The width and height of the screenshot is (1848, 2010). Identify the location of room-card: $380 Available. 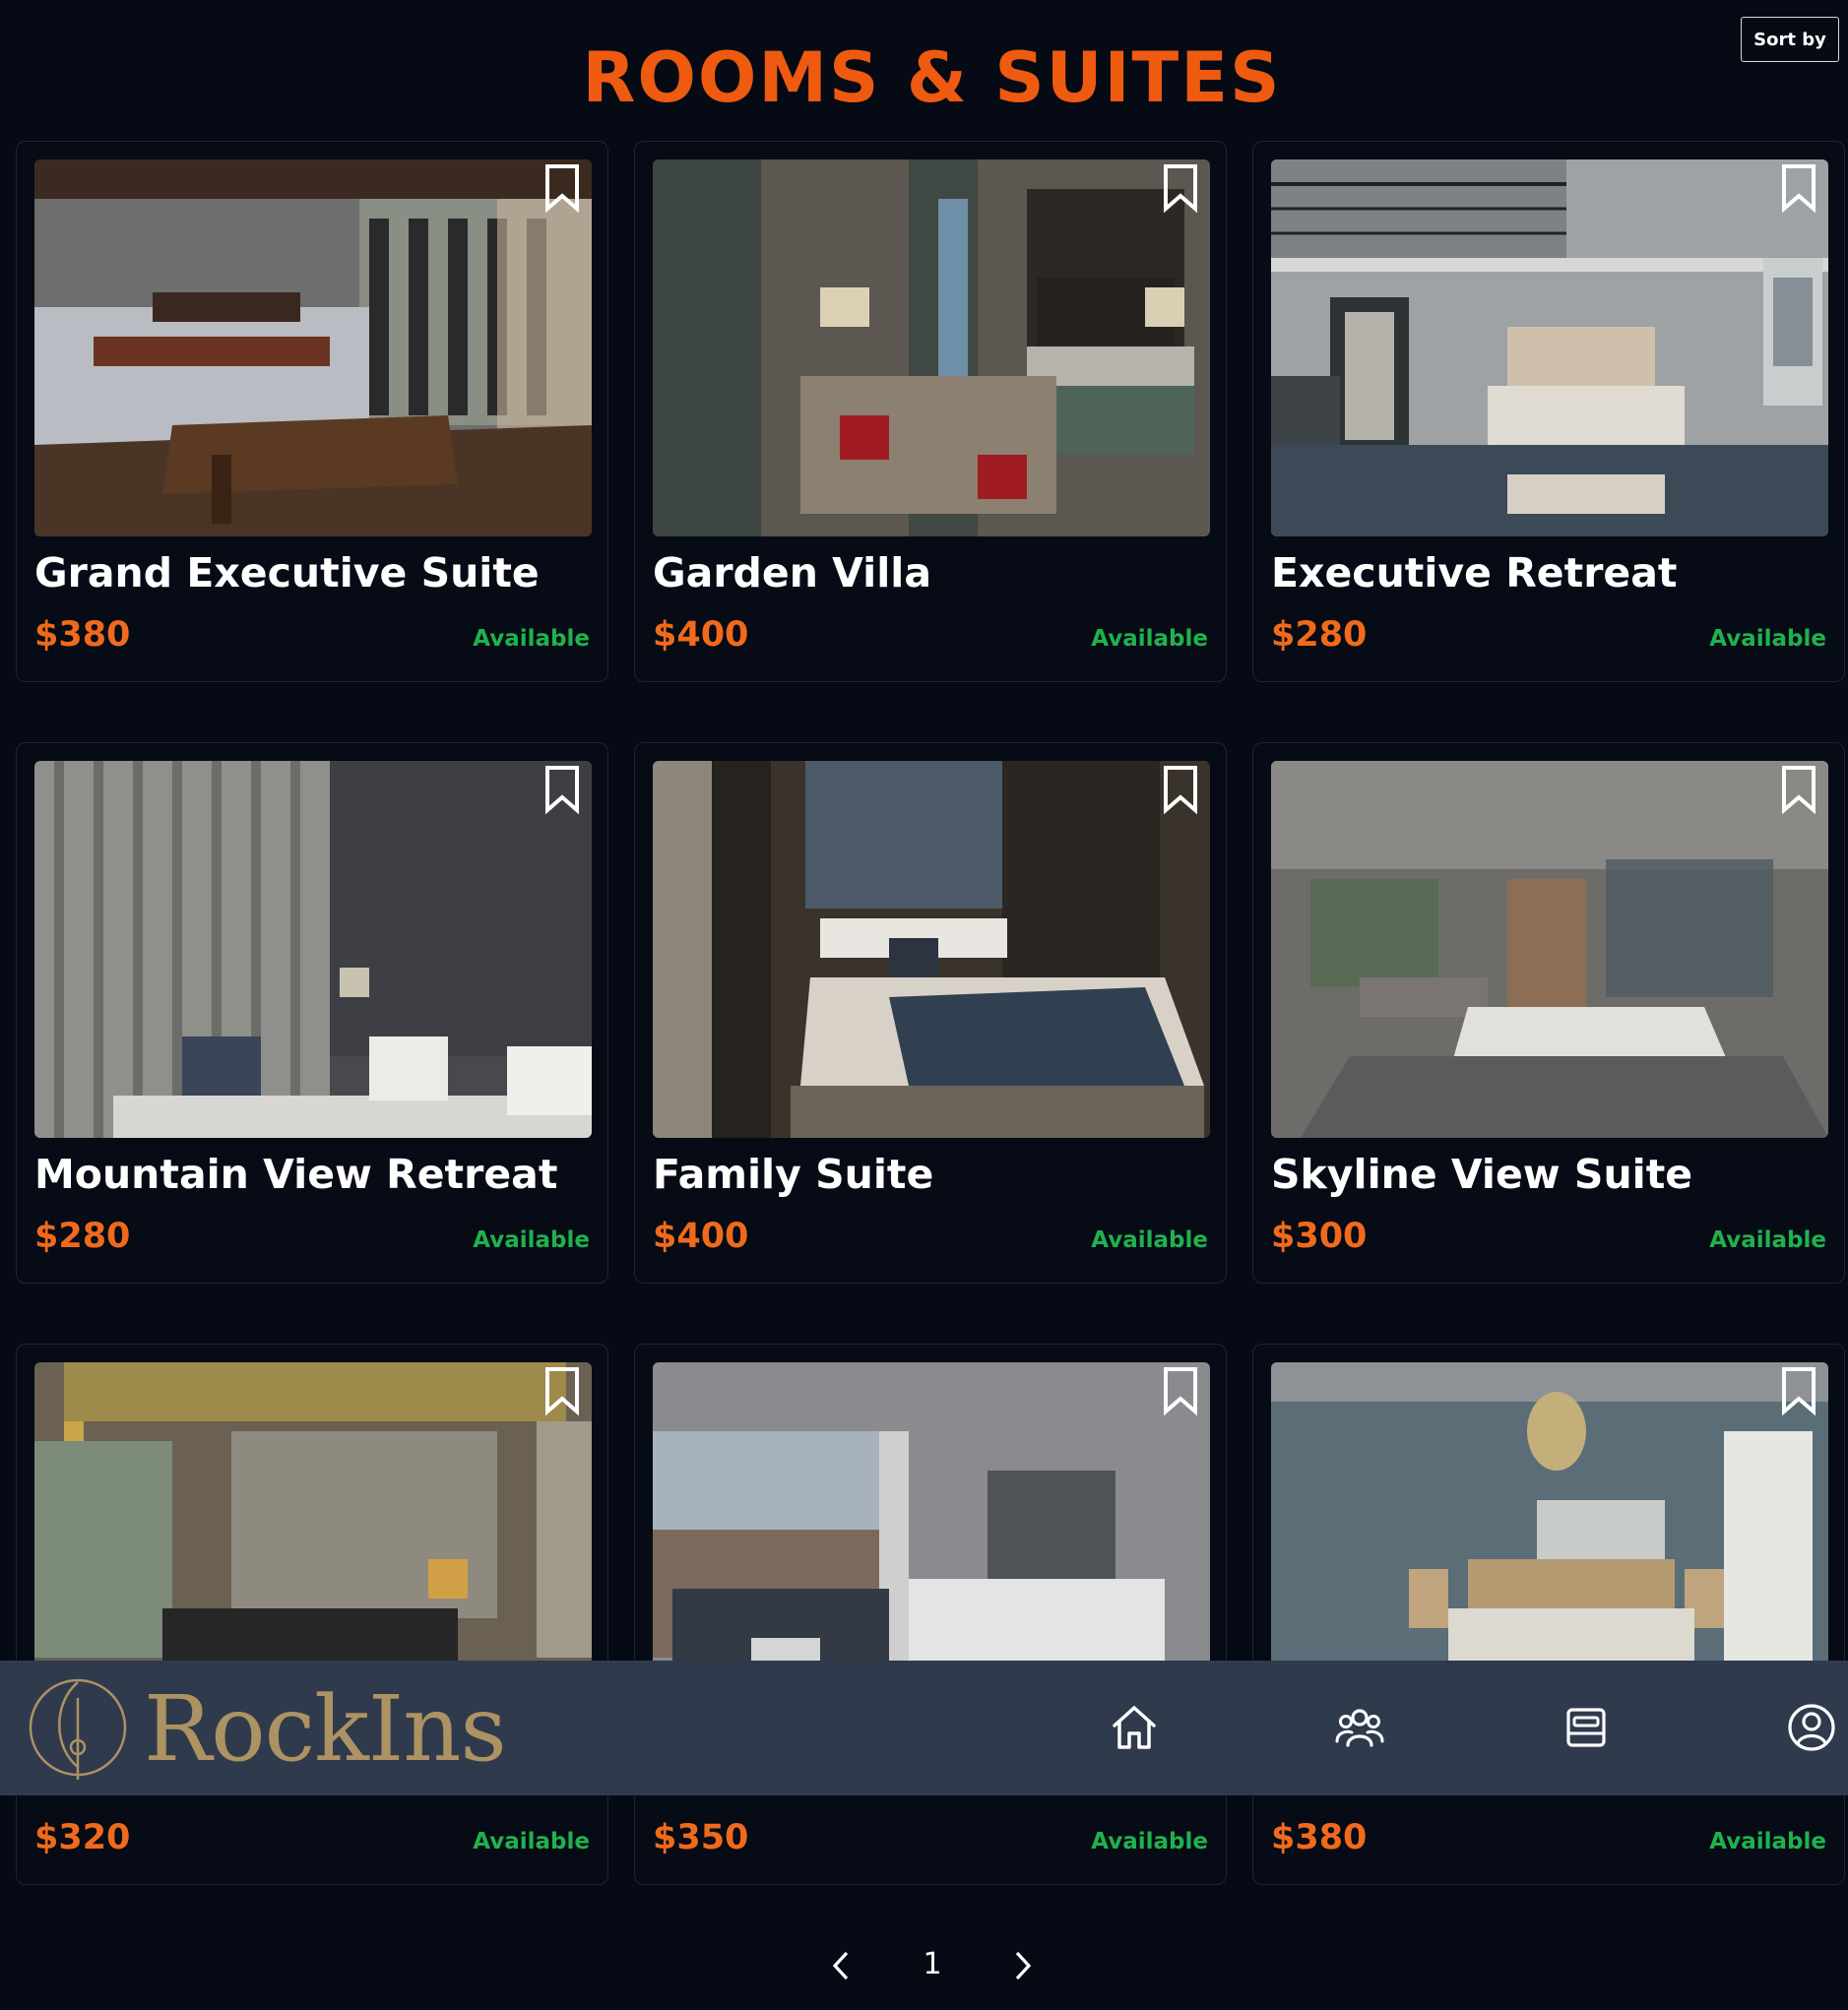
(1548, 1614).